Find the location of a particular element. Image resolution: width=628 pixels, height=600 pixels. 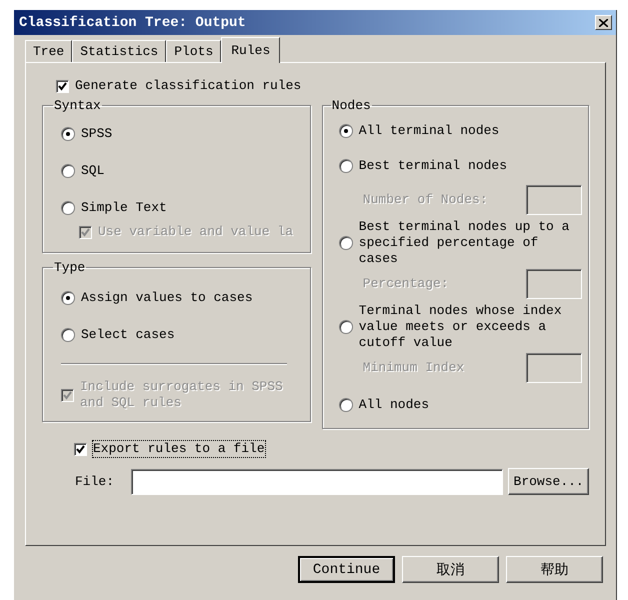

checkbox-label: Include surrogates in SPSS and SQL rules is located at coordinates (182, 395).